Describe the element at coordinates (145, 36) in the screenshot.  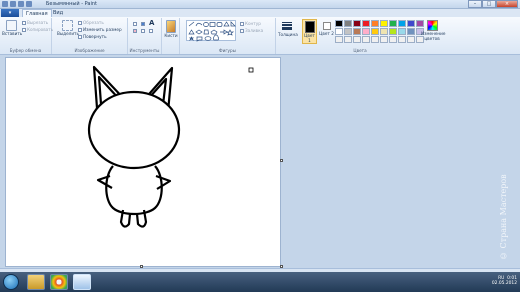
I see `tools-group: A Инструменты` at that location.